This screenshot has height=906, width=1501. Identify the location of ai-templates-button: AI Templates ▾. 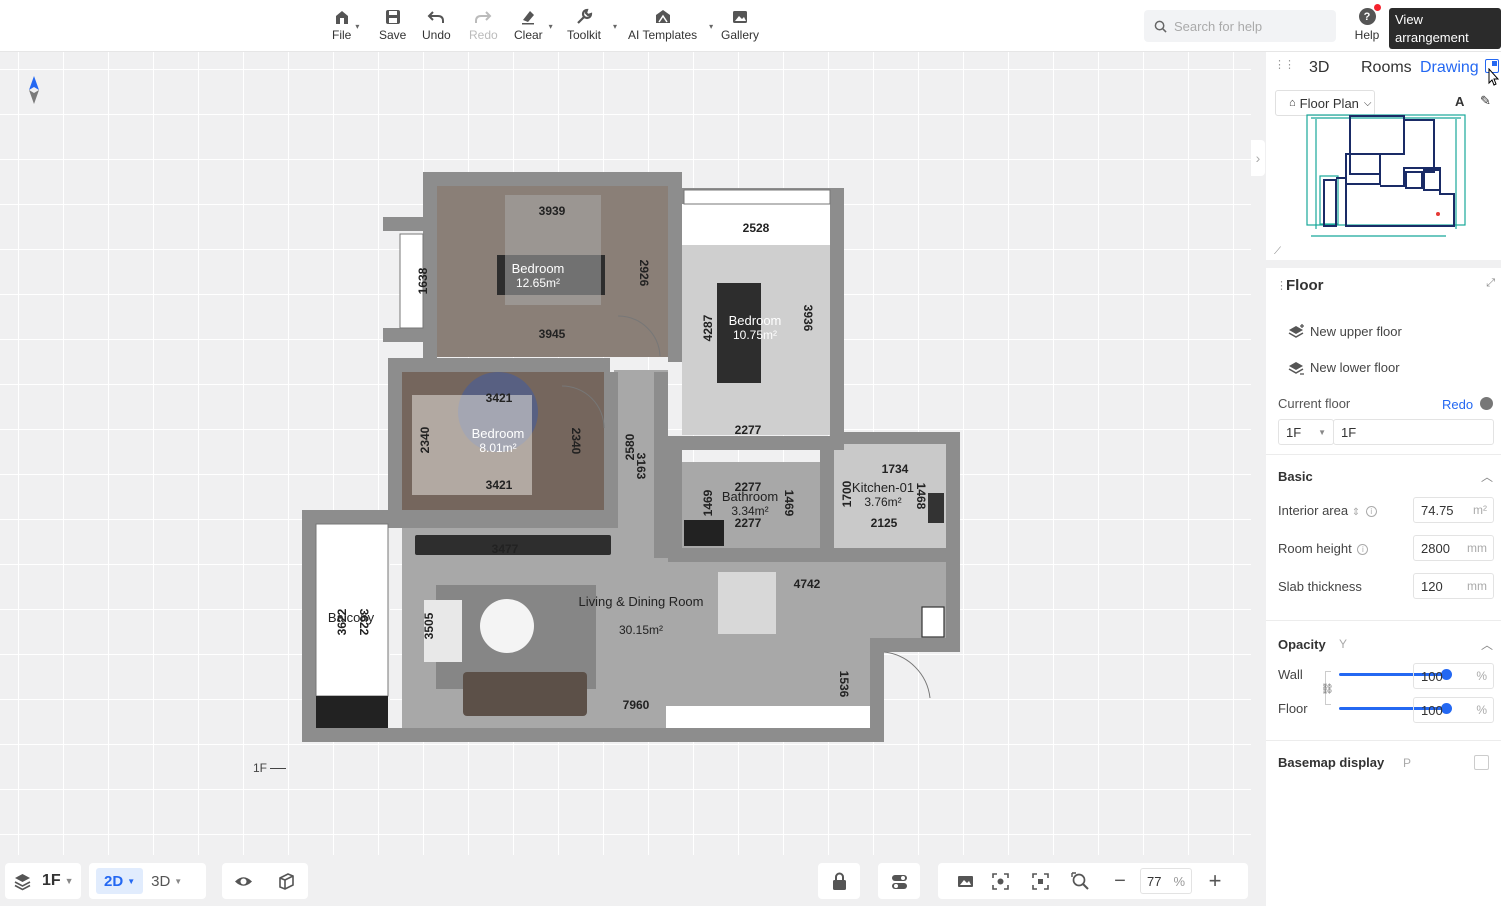
(670, 26).